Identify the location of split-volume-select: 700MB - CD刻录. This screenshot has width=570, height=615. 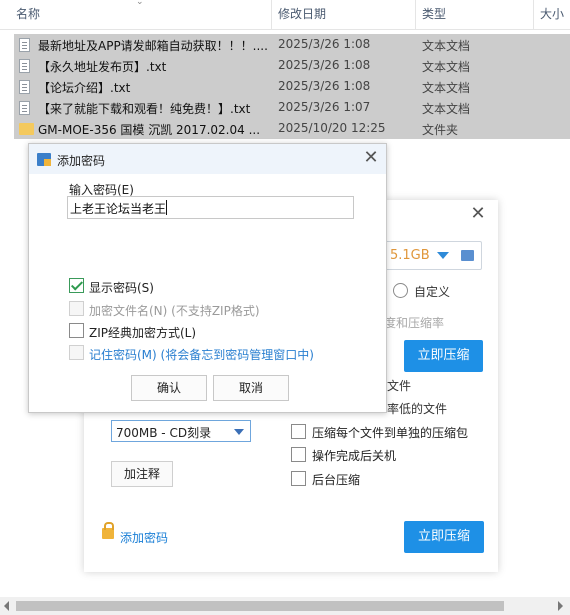
(181, 431).